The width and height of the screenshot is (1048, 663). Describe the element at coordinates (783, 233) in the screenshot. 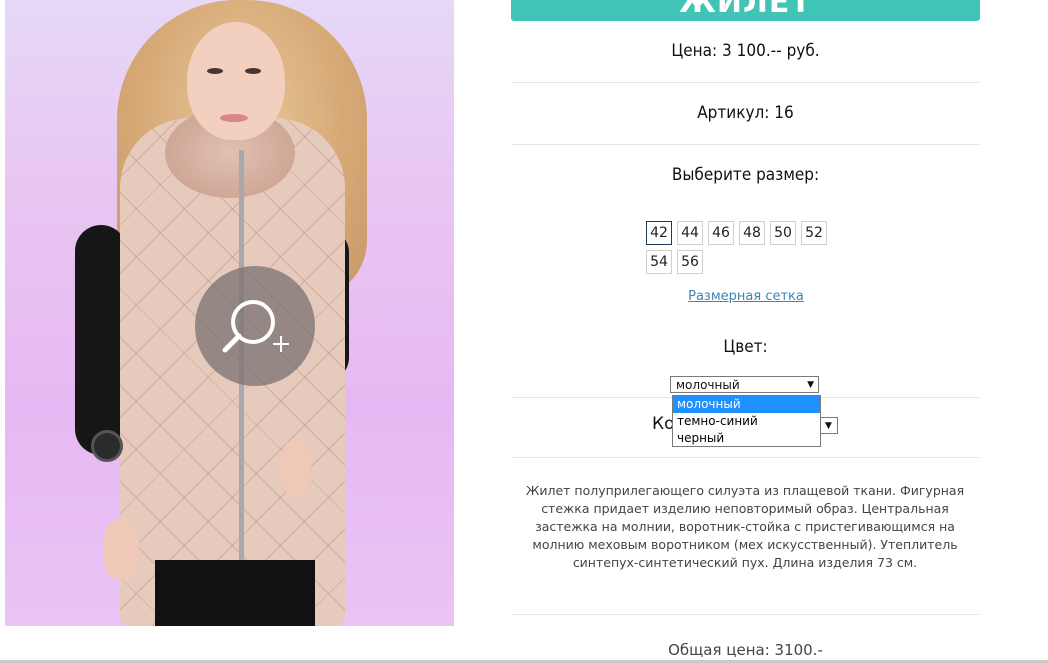

I see `size-option-50: 50` at that location.